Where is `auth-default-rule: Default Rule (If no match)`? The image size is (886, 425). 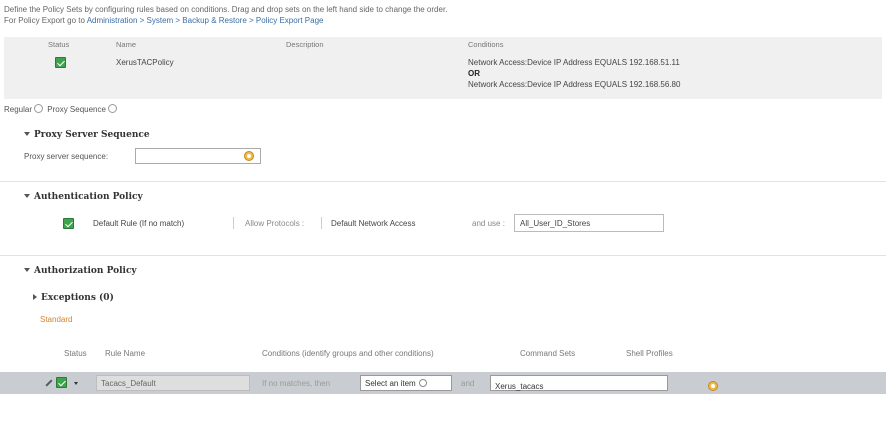 auth-default-rule: Default Rule (If no match) is located at coordinates (139, 223).